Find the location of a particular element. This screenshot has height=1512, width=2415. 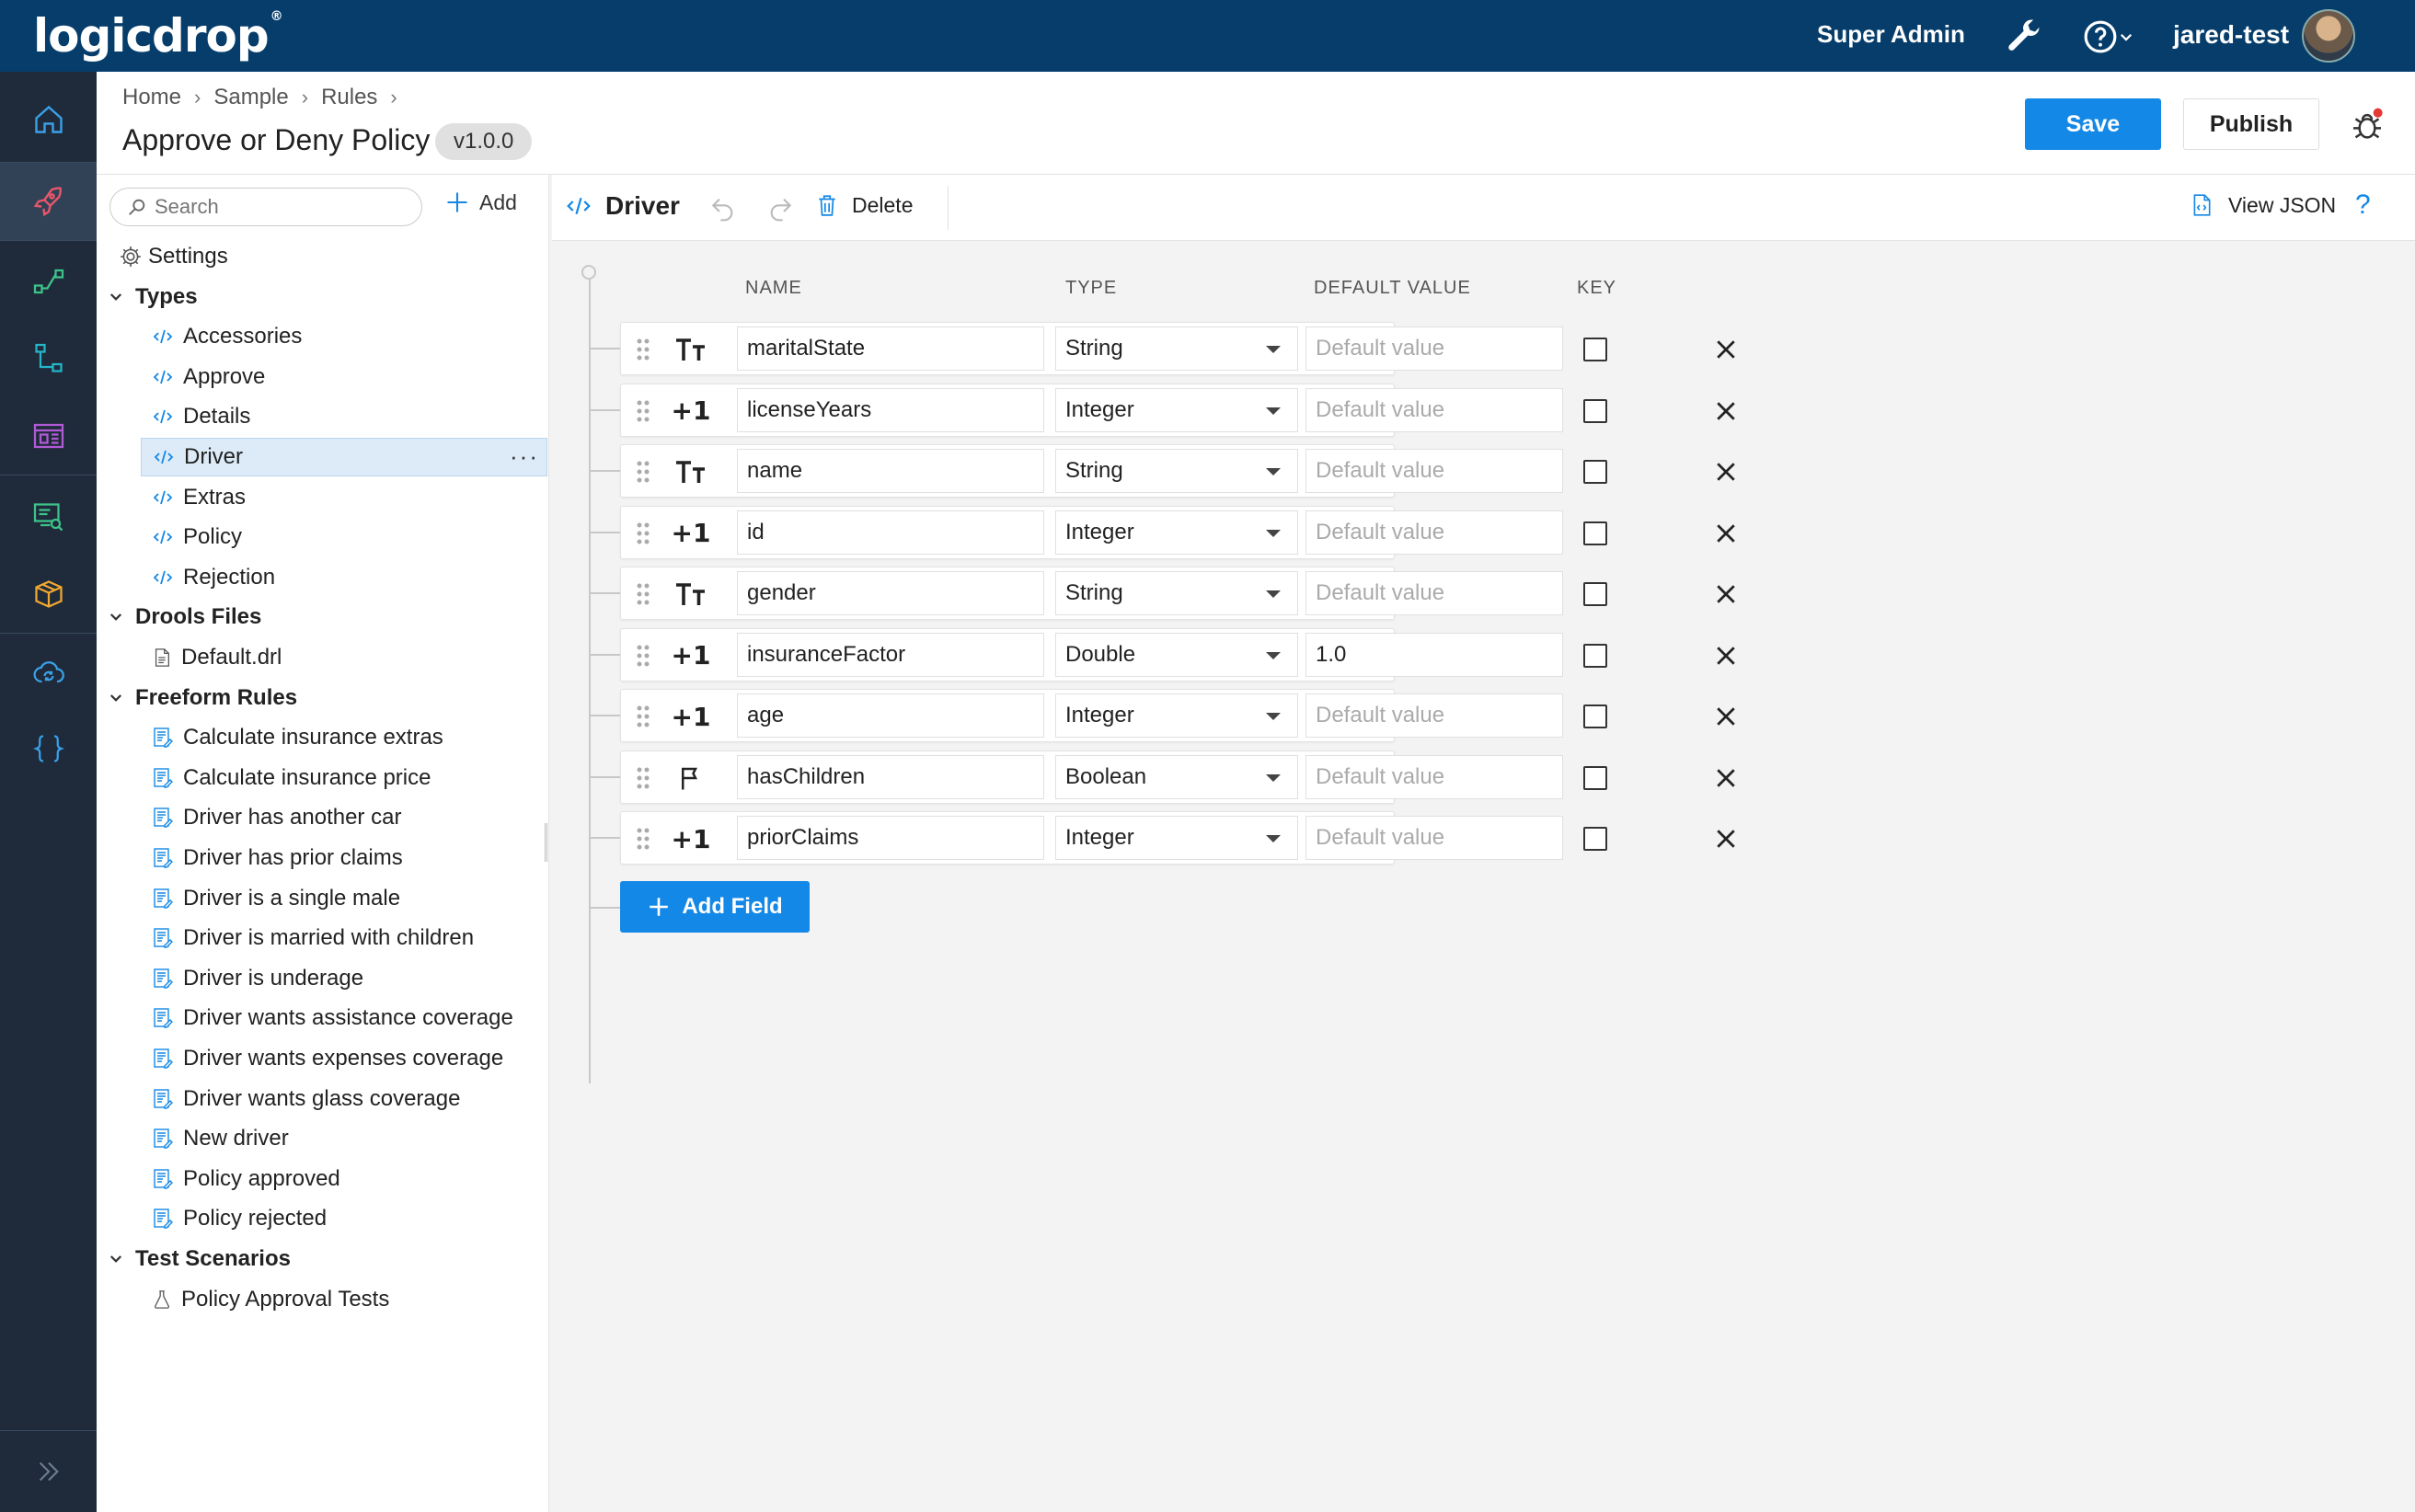

publish-button: Publish is located at coordinates (2251, 124).